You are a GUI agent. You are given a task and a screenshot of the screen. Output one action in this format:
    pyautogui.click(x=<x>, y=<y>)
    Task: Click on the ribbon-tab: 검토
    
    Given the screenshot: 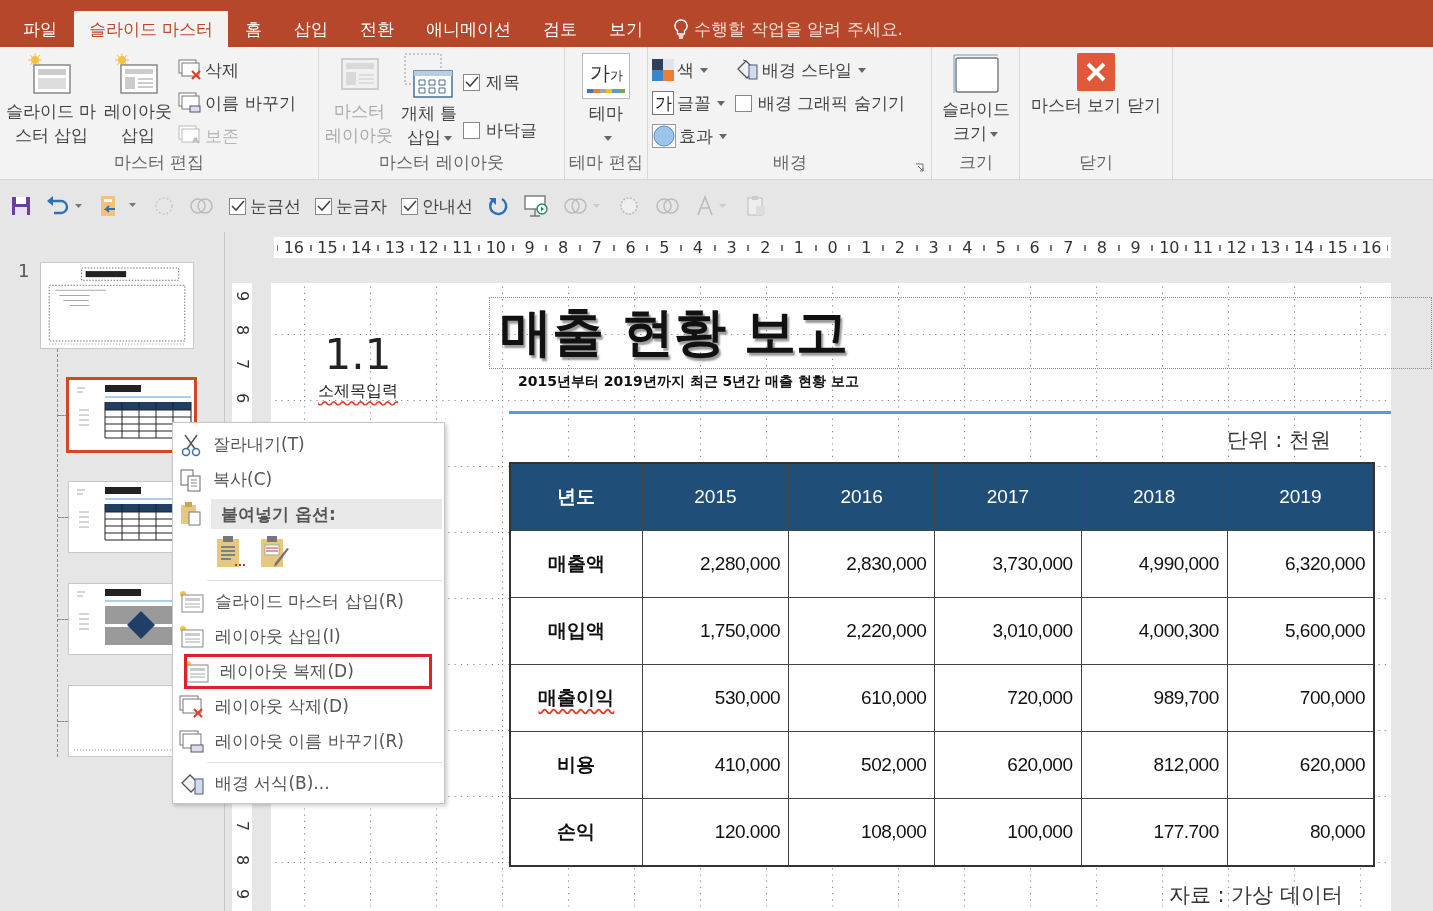 What is the action you would take?
    pyautogui.click(x=560, y=29)
    